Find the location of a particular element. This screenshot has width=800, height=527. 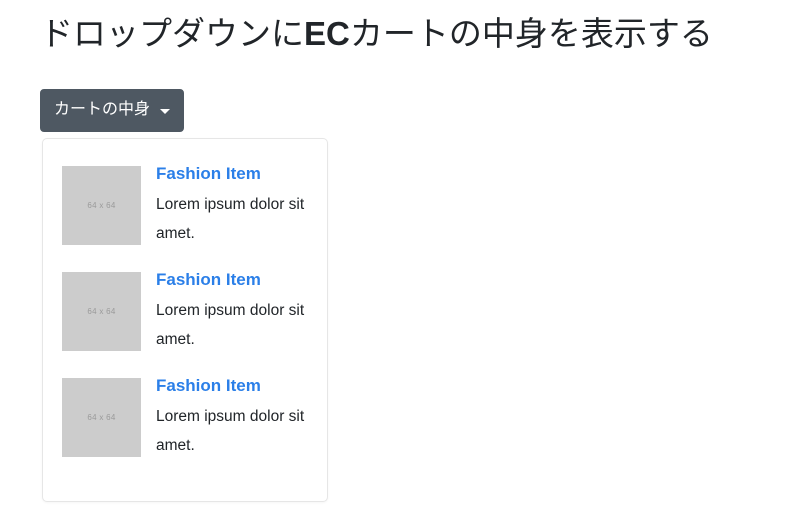

cart-dropdown-toggle-label: カートの中身 is located at coordinates (102, 109).